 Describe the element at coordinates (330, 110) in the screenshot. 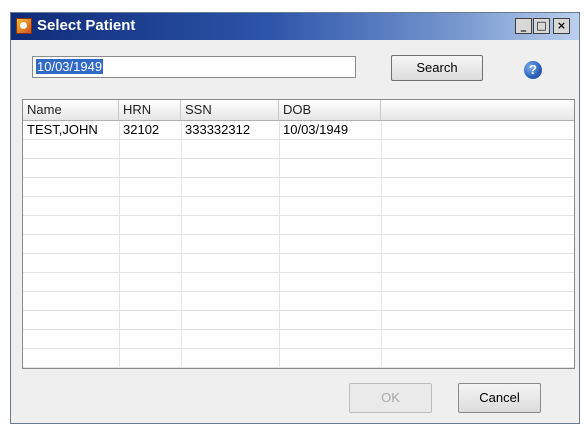

I see `column-header-dob: DOB` at that location.